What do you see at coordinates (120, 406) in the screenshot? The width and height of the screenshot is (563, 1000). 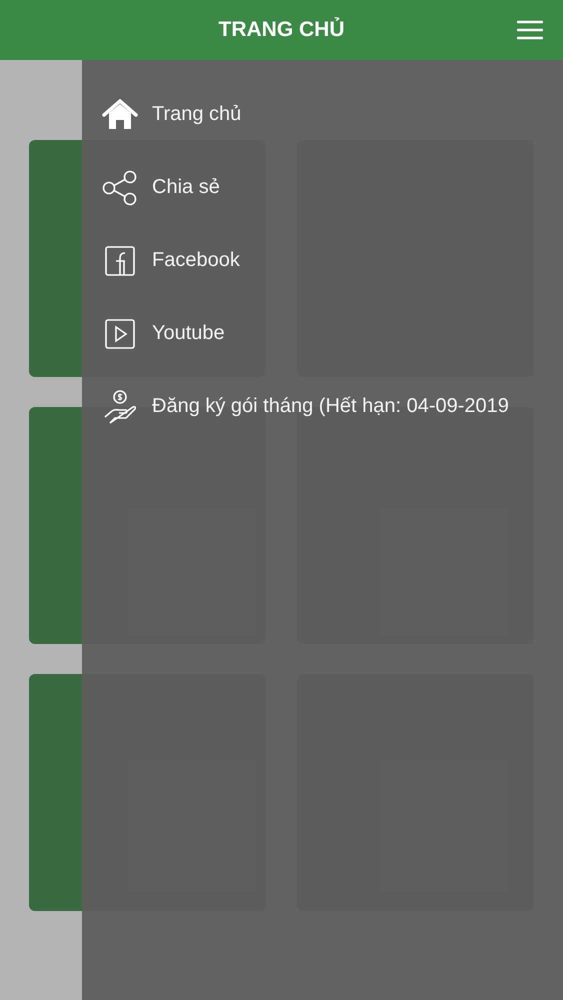 I see `money-hand-icon` at bounding box center [120, 406].